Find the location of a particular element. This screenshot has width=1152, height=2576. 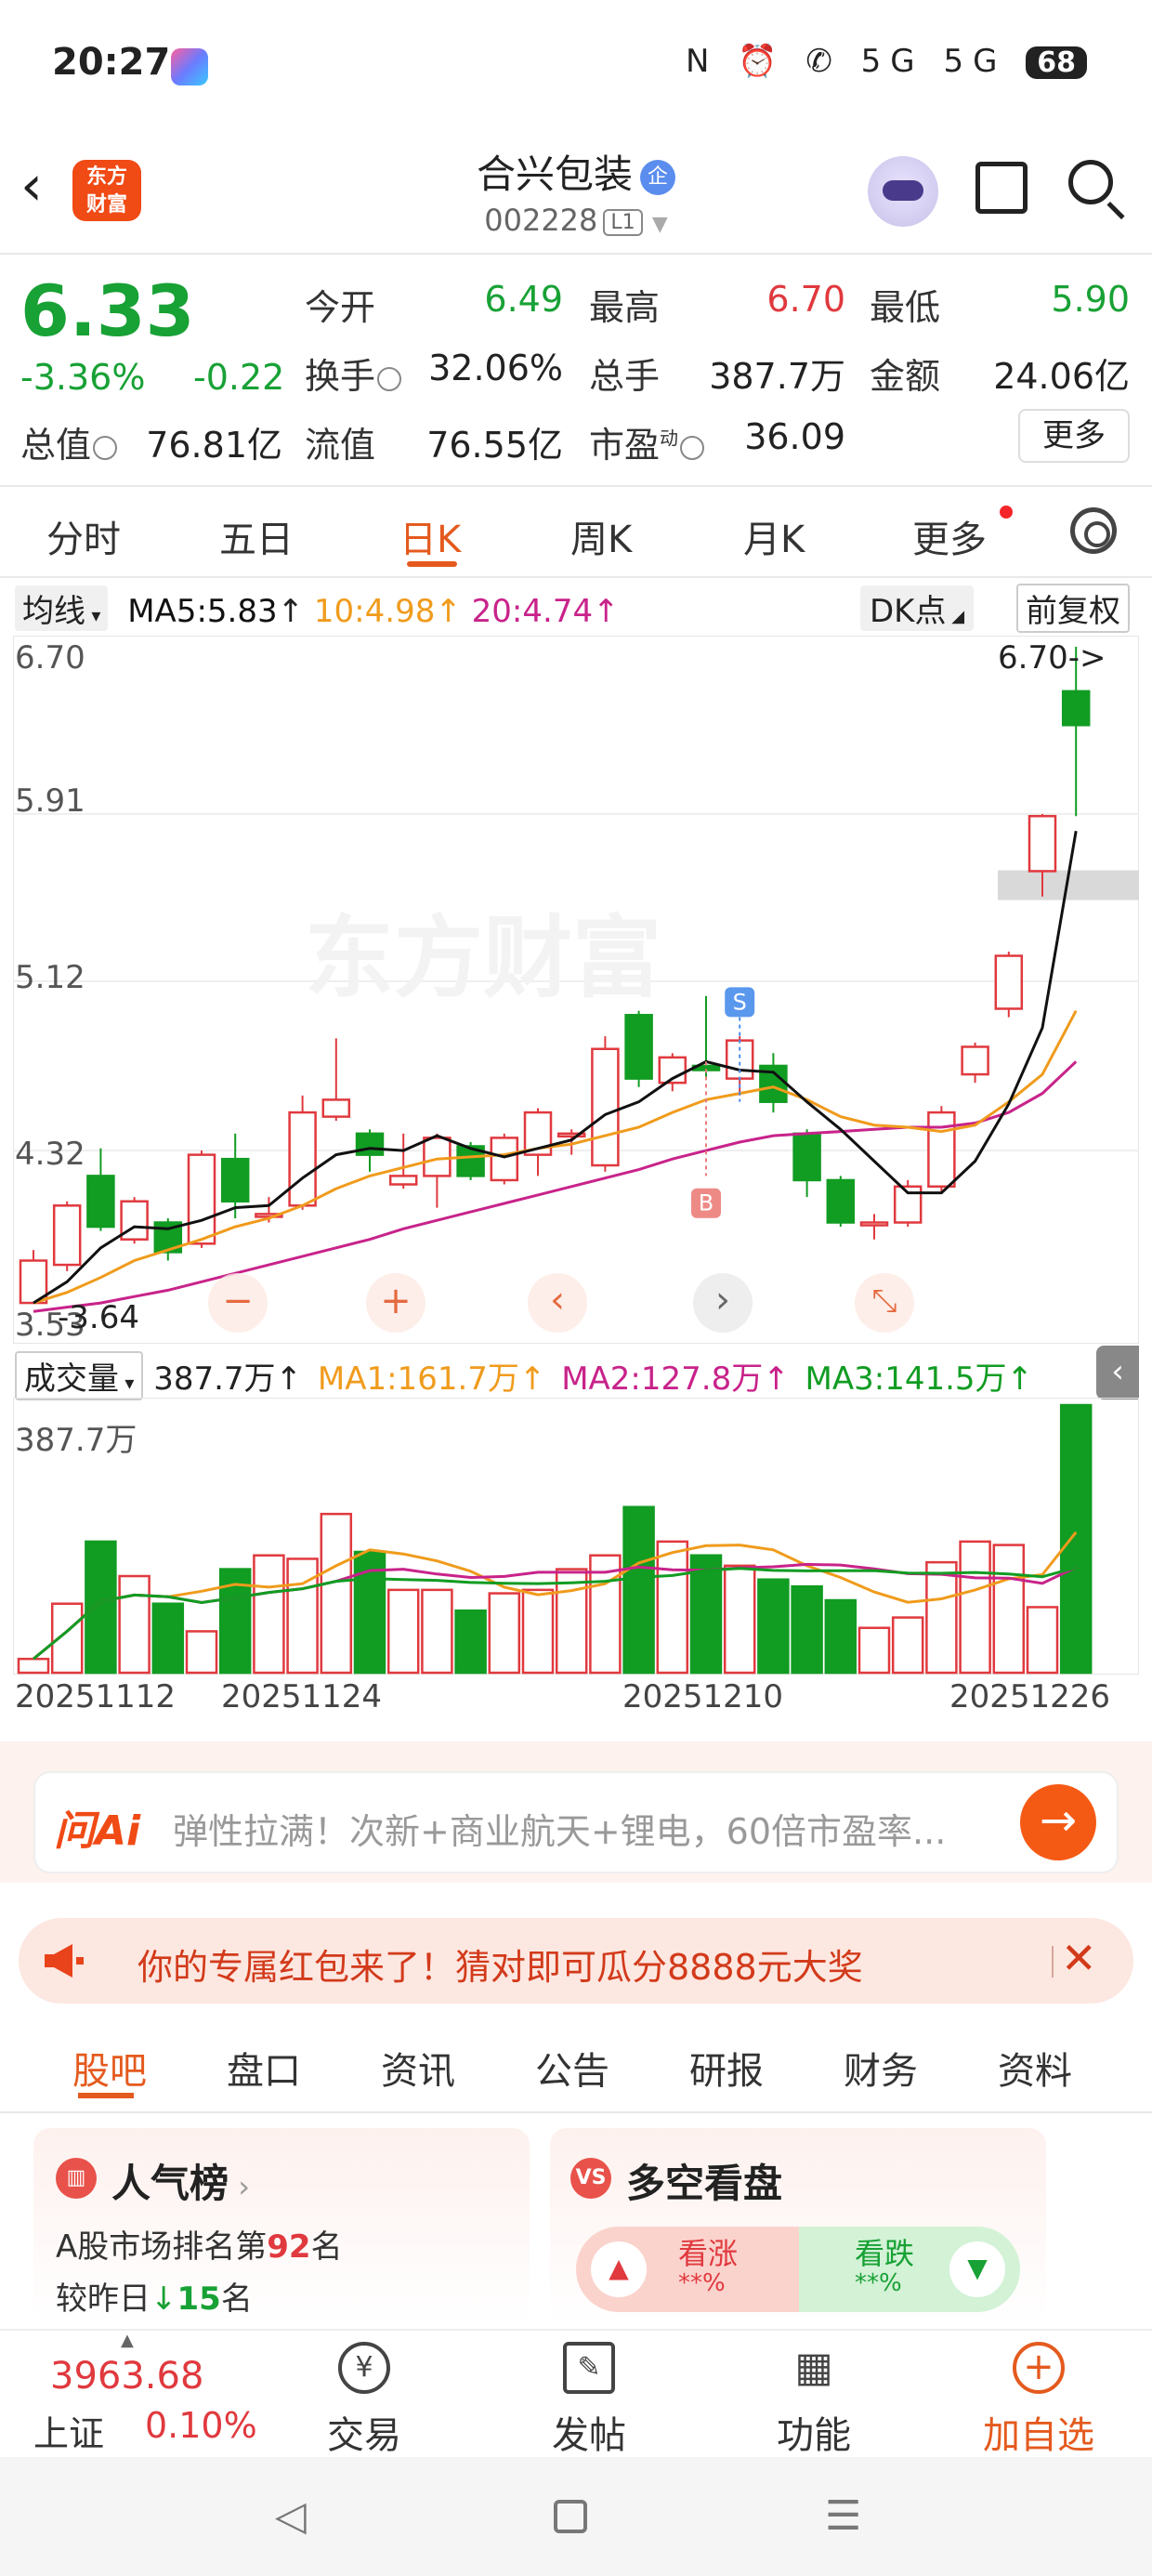

rank-compare-line: 较昨日↓15名 is located at coordinates (154, 2296).